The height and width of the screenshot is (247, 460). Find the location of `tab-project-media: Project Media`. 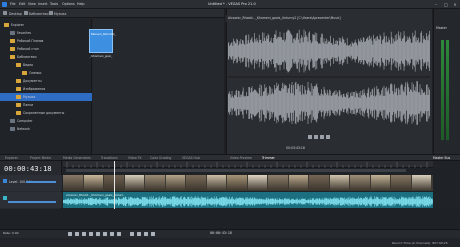

tab-project-media: Project Media is located at coordinates (40, 158).